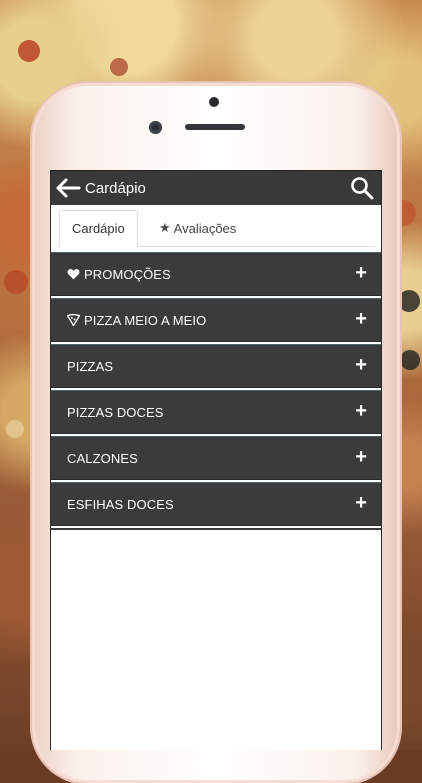  Describe the element at coordinates (216, 274) in the screenshot. I see `menu-item-promocoes: PROMOÇÕES +` at that location.